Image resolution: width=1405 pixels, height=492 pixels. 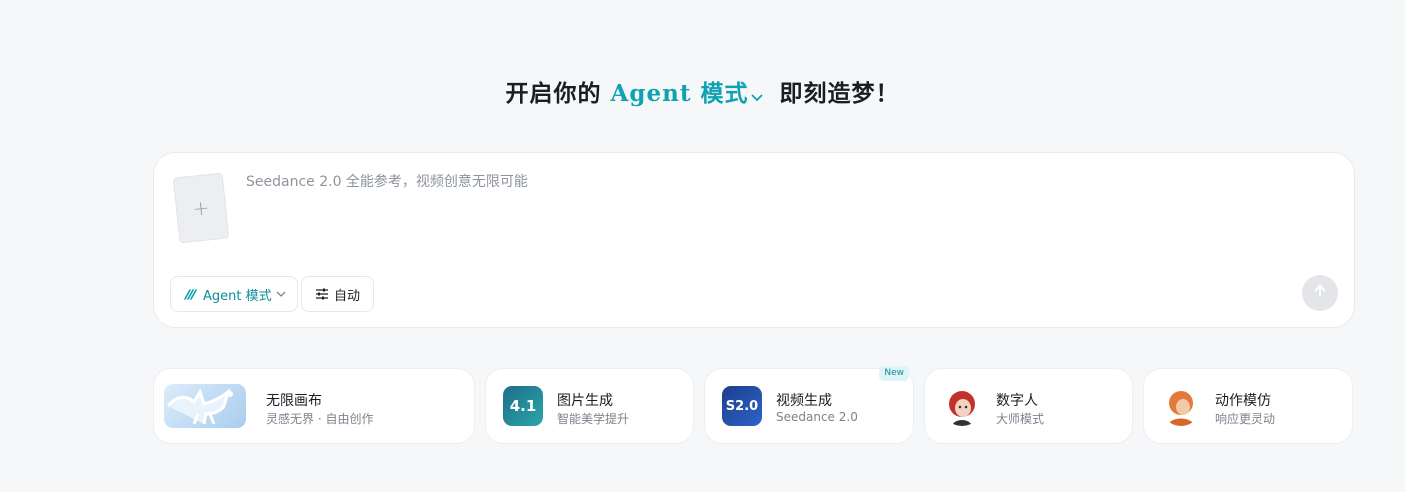 I want to click on new-badge: New, so click(x=894, y=373).